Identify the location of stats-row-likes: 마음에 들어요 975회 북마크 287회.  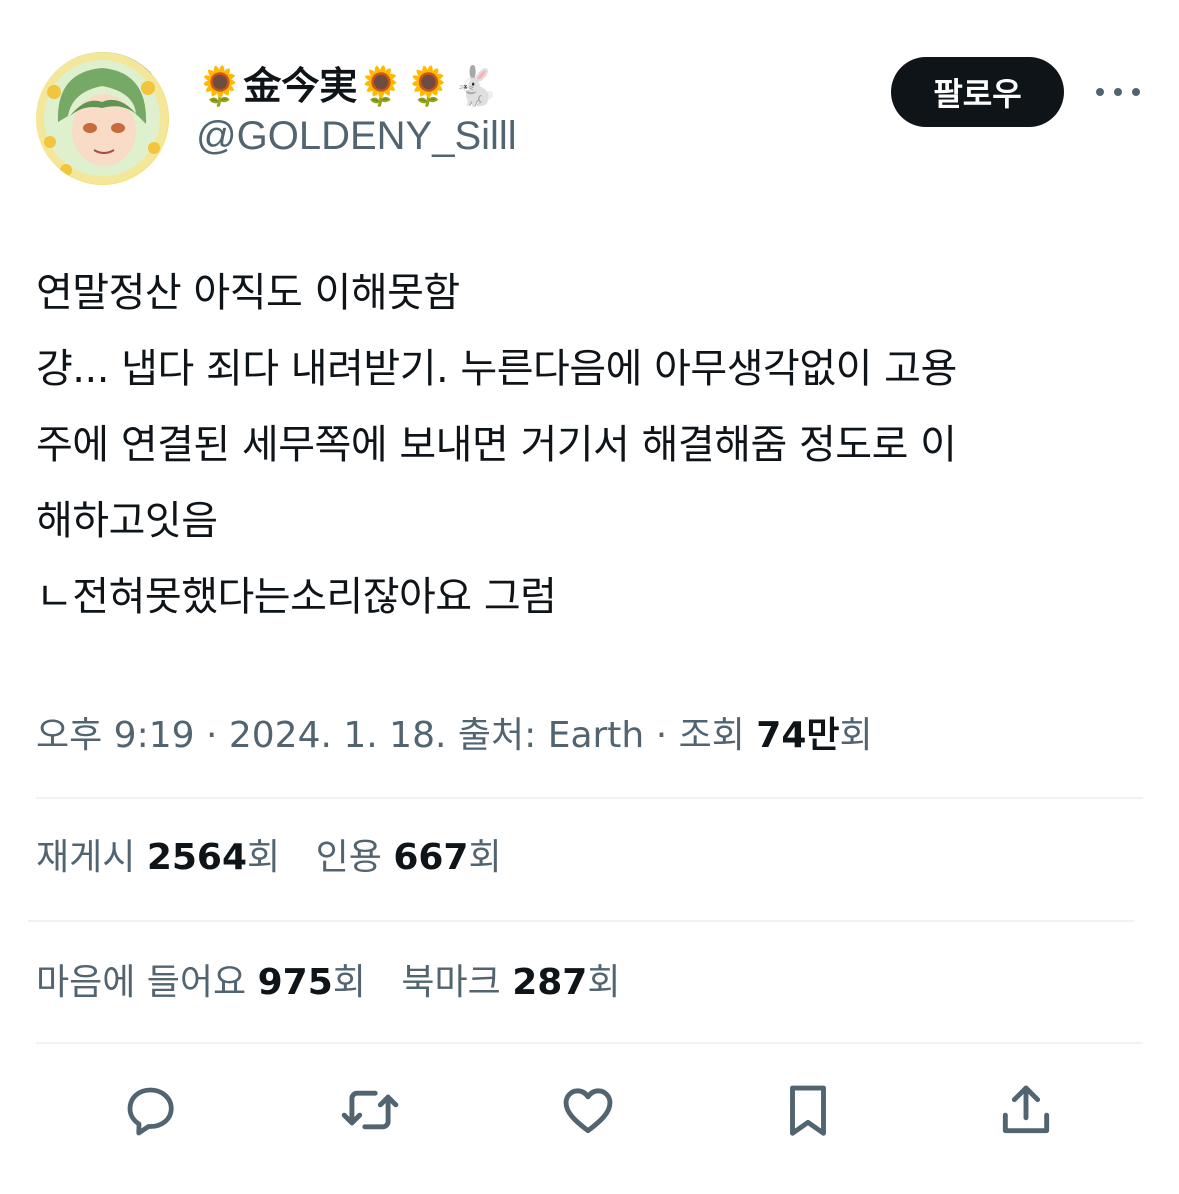
(591, 983).